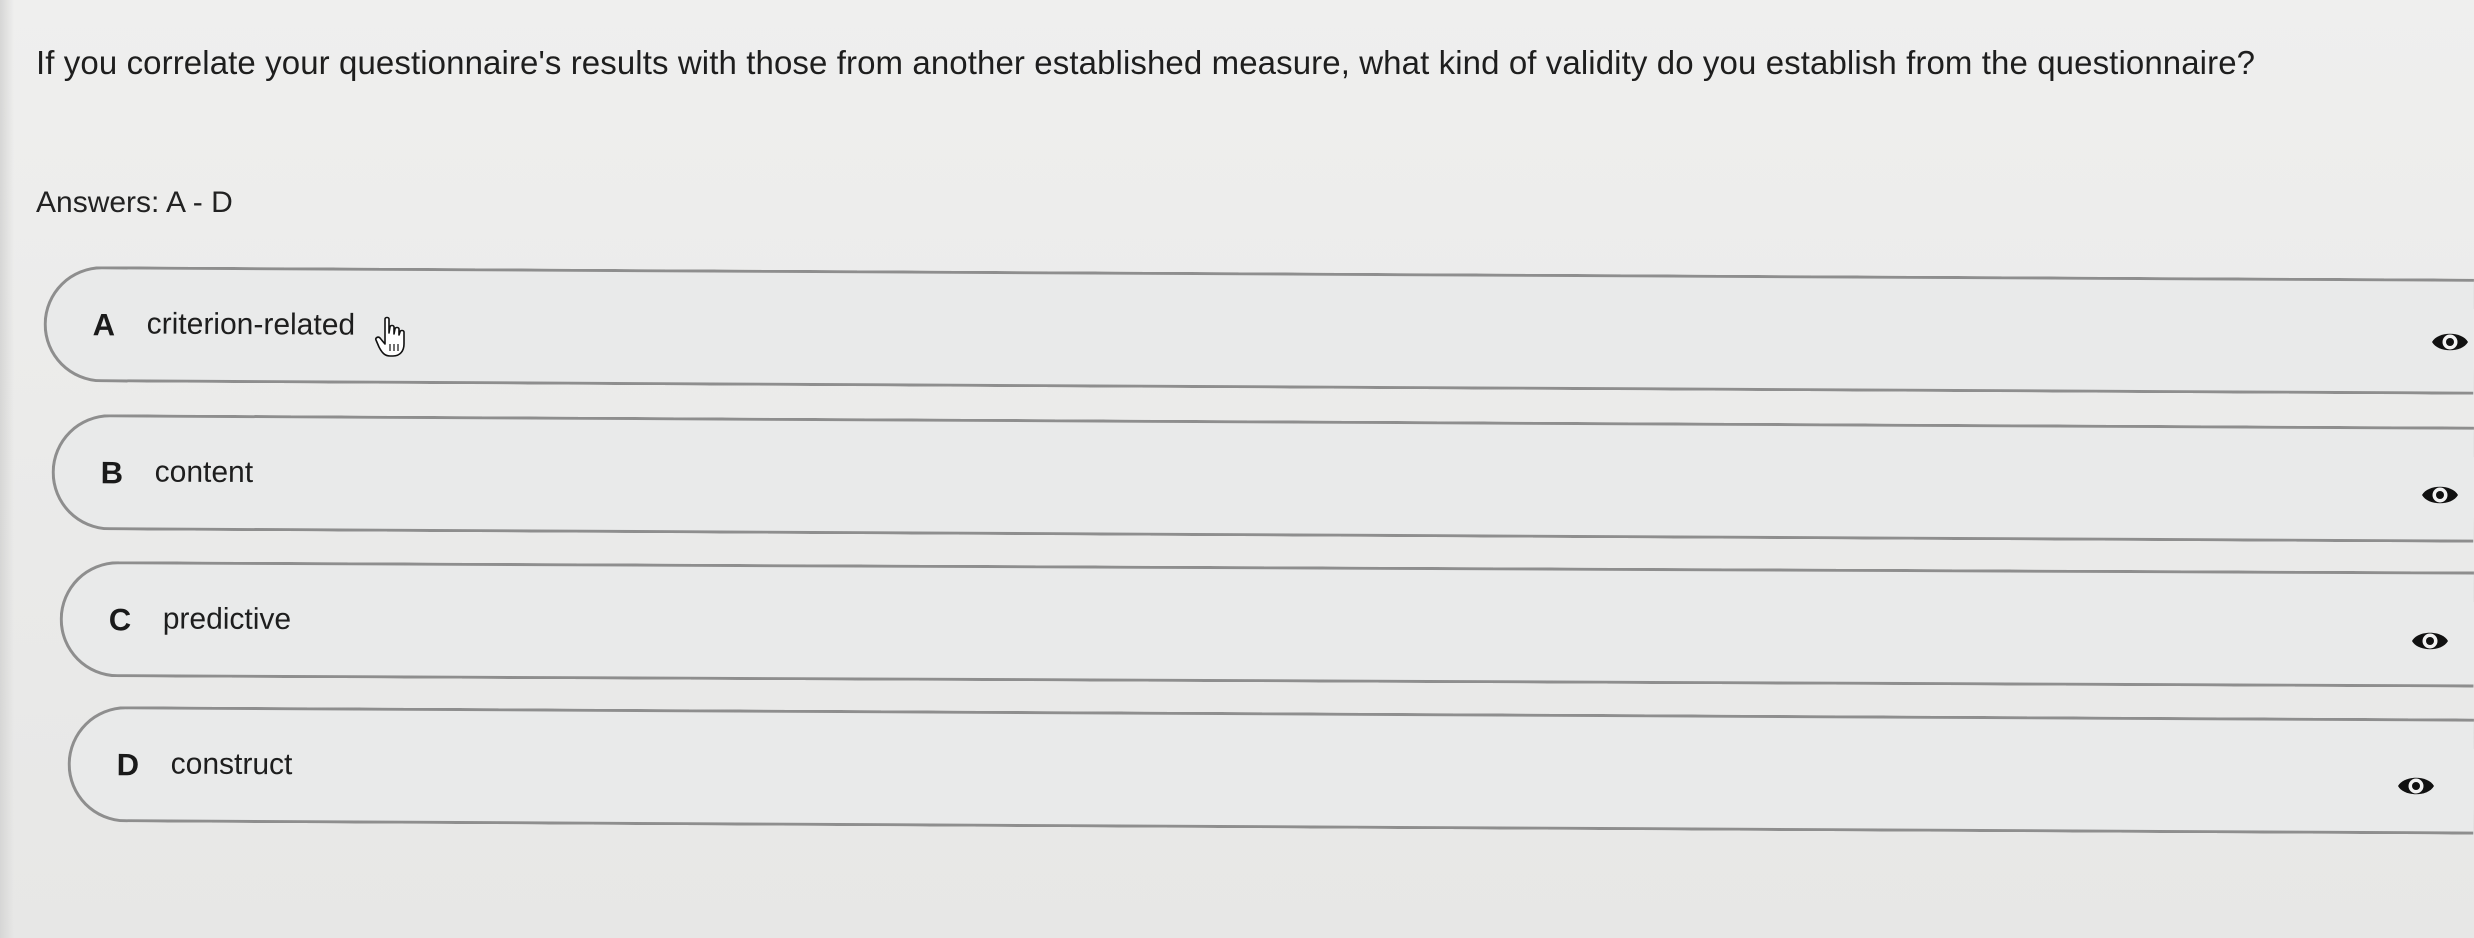 Image resolution: width=2474 pixels, height=938 pixels. I want to click on answers-label: Answers: A - D, so click(134, 202).